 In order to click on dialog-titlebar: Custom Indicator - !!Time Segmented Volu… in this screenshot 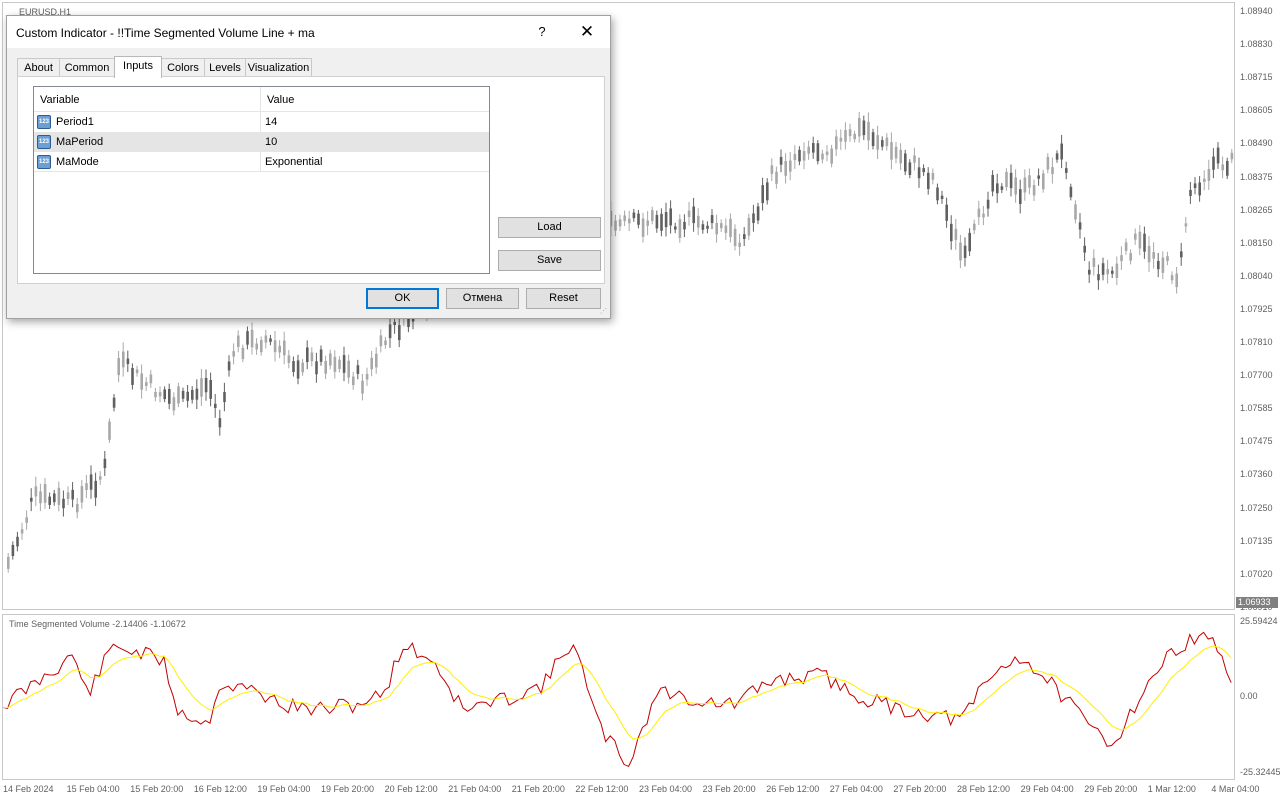, I will do `click(308, 32)`.